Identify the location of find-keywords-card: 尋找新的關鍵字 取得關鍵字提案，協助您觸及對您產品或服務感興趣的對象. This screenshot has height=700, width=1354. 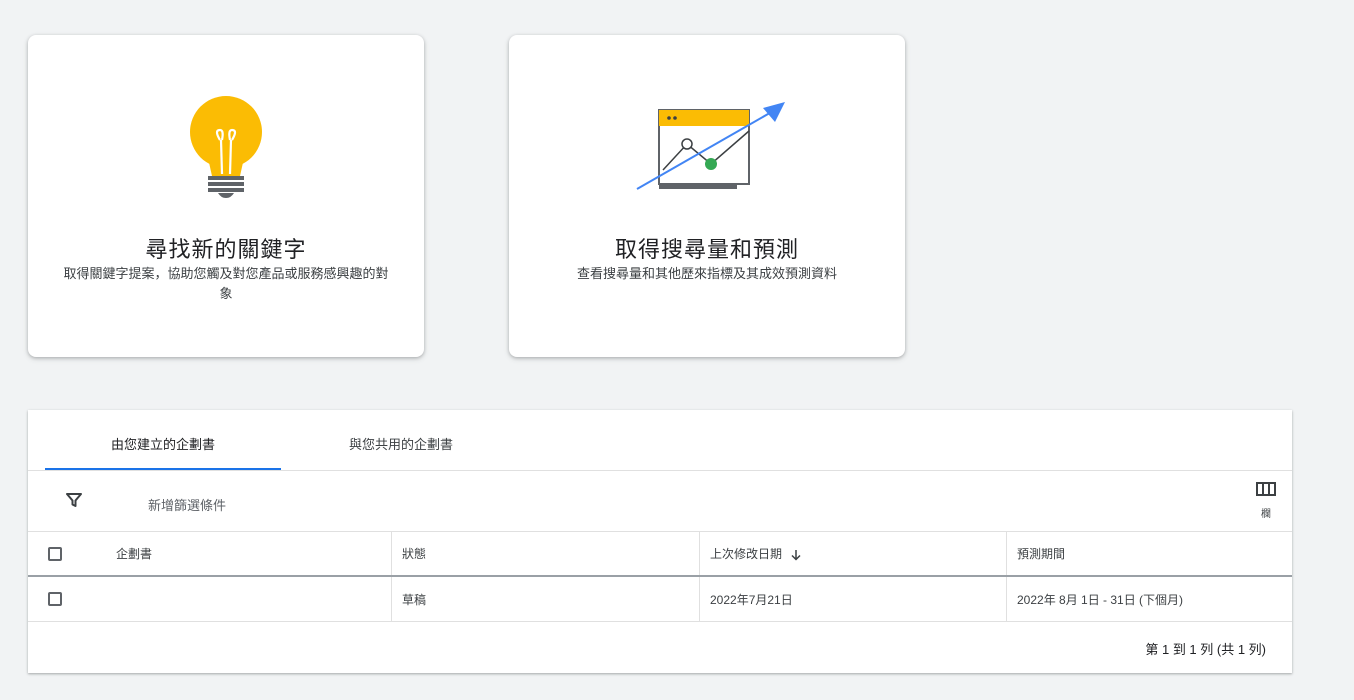
(226, 196).